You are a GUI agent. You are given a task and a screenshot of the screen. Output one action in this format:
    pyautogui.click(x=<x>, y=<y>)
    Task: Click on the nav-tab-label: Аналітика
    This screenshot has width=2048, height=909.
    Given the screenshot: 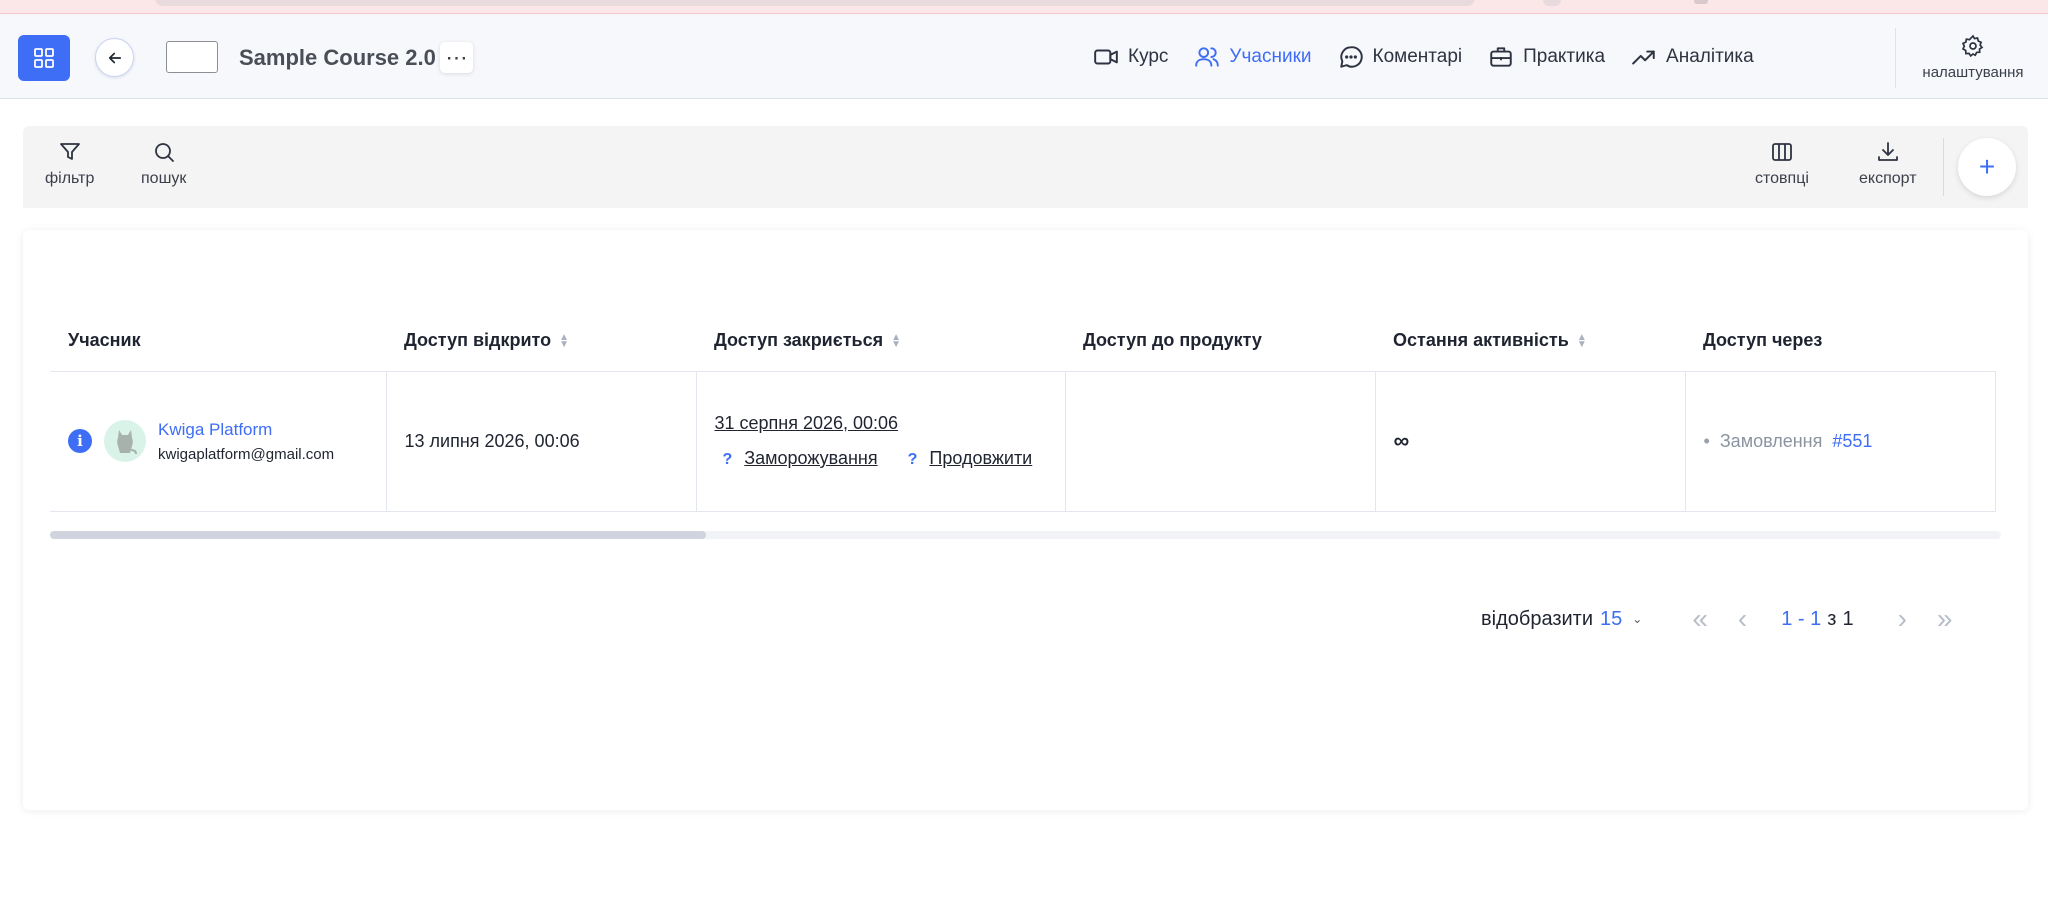 What is the action you would take?
    pyautogui.click(x=1710, y=56)
    